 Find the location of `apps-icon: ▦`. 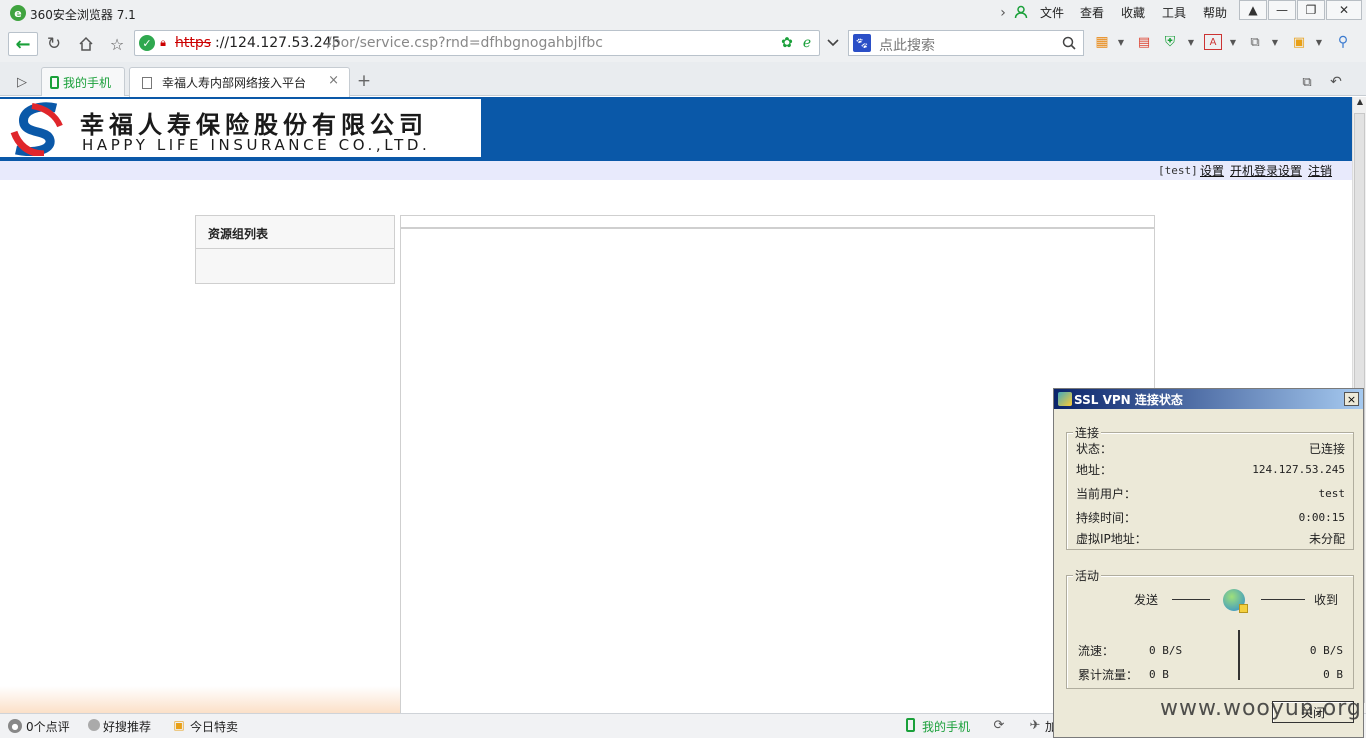

apps-icon: ▦ is located at coordinates (1102, 42).